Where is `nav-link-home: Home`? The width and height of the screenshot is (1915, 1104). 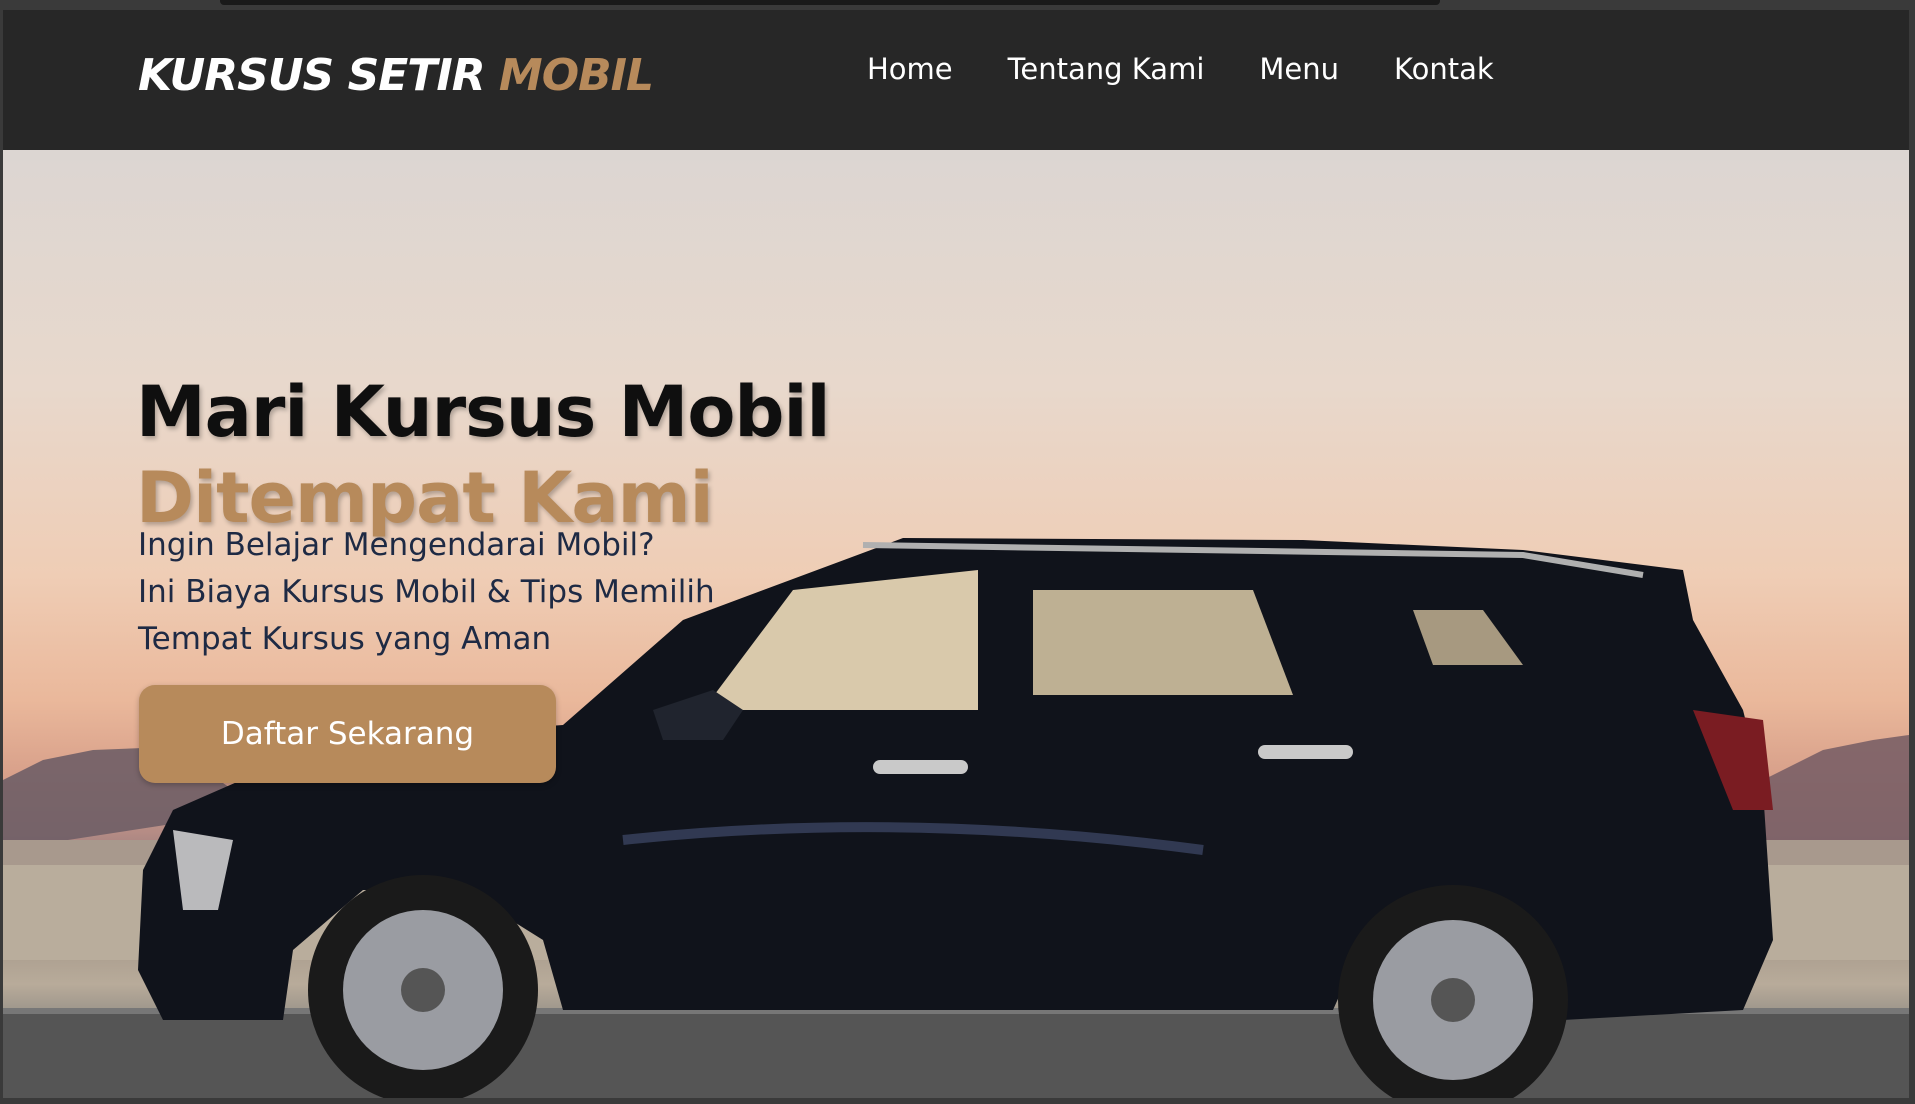
nav-link-home: Home is located at coordinates (910, 69).